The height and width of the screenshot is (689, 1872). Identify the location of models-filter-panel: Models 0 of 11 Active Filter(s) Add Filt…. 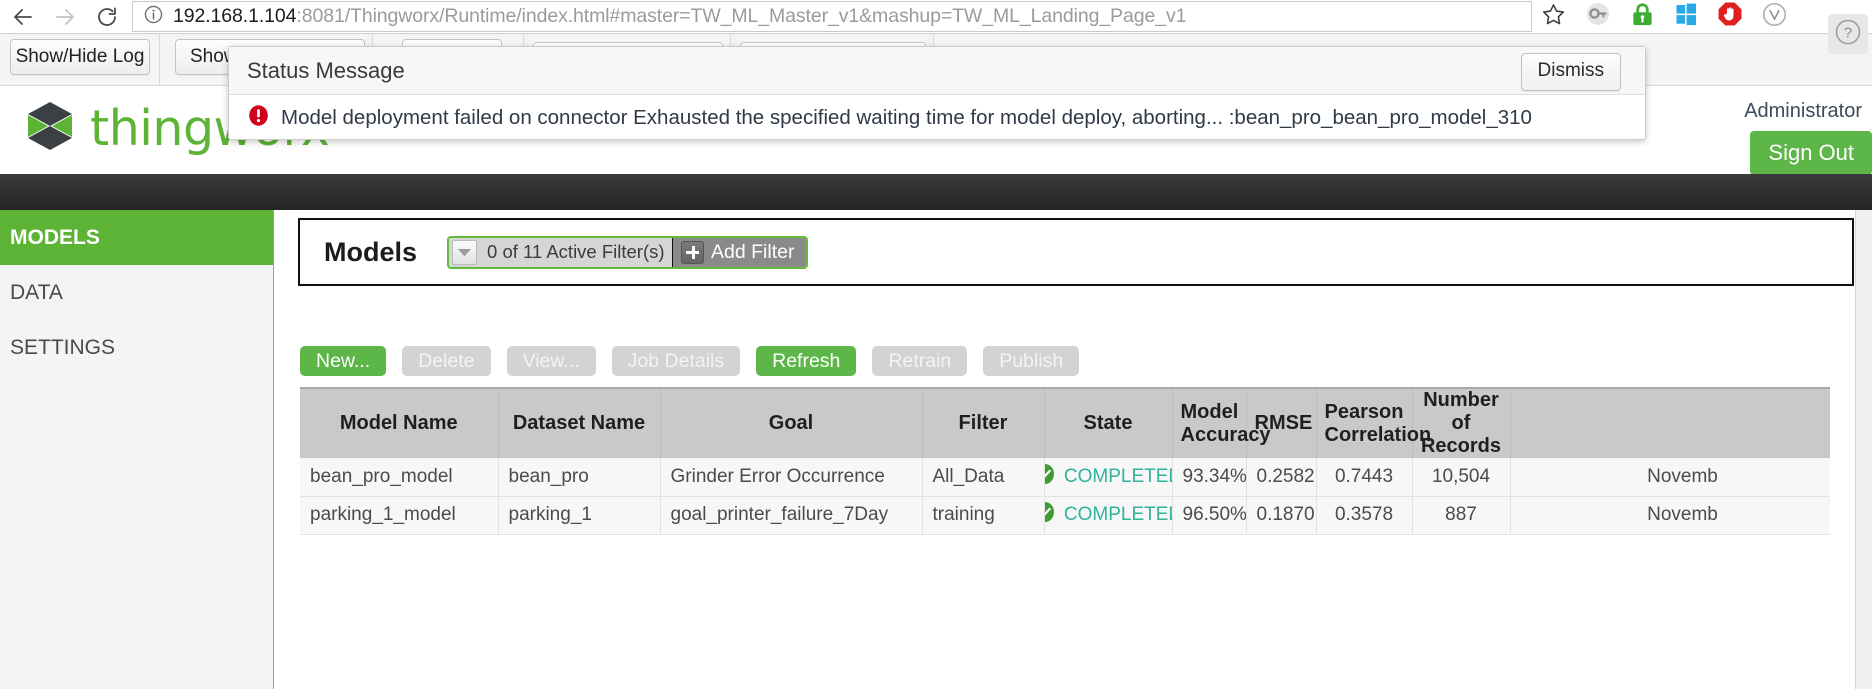
(1076, 252).